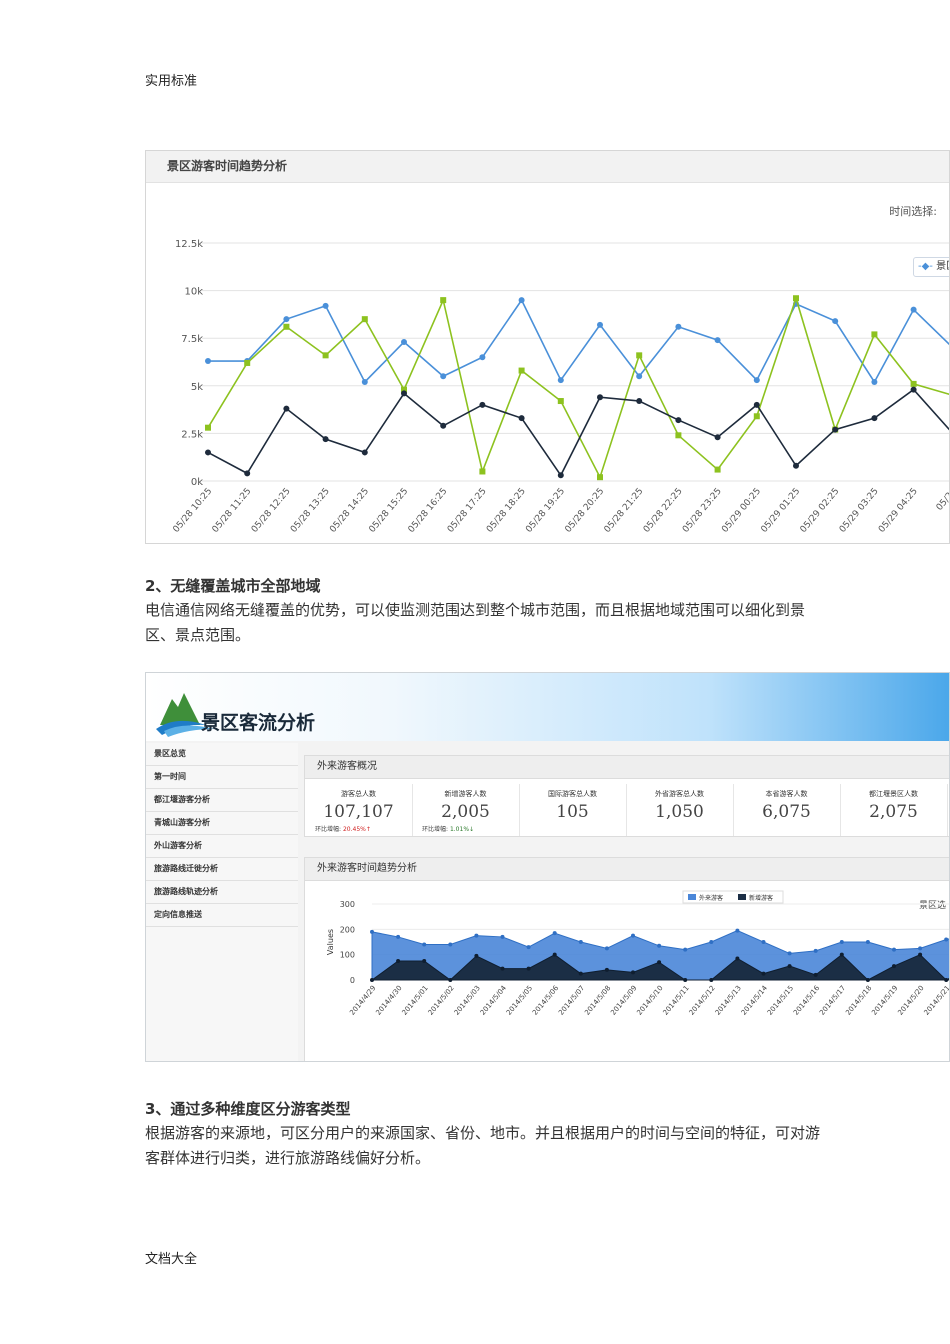 The width and height of the screenshot is (950, 1344). I want to click on kpi-change: 环比增幅: 1.01%↓, so click(448, 829).